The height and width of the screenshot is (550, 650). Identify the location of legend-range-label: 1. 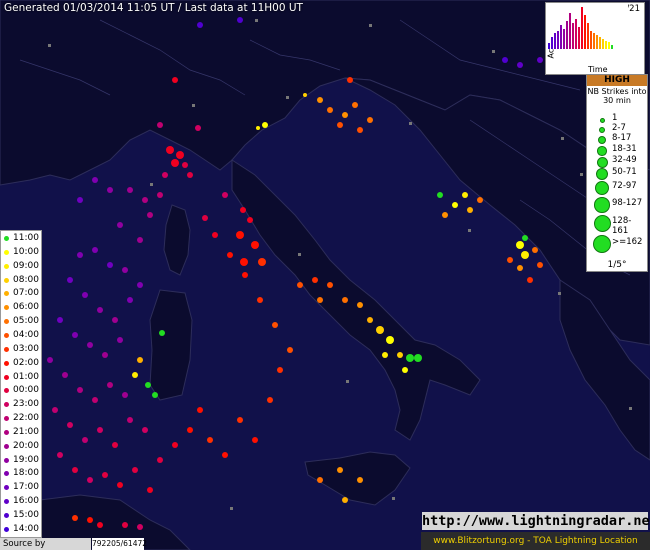
(615, 118).